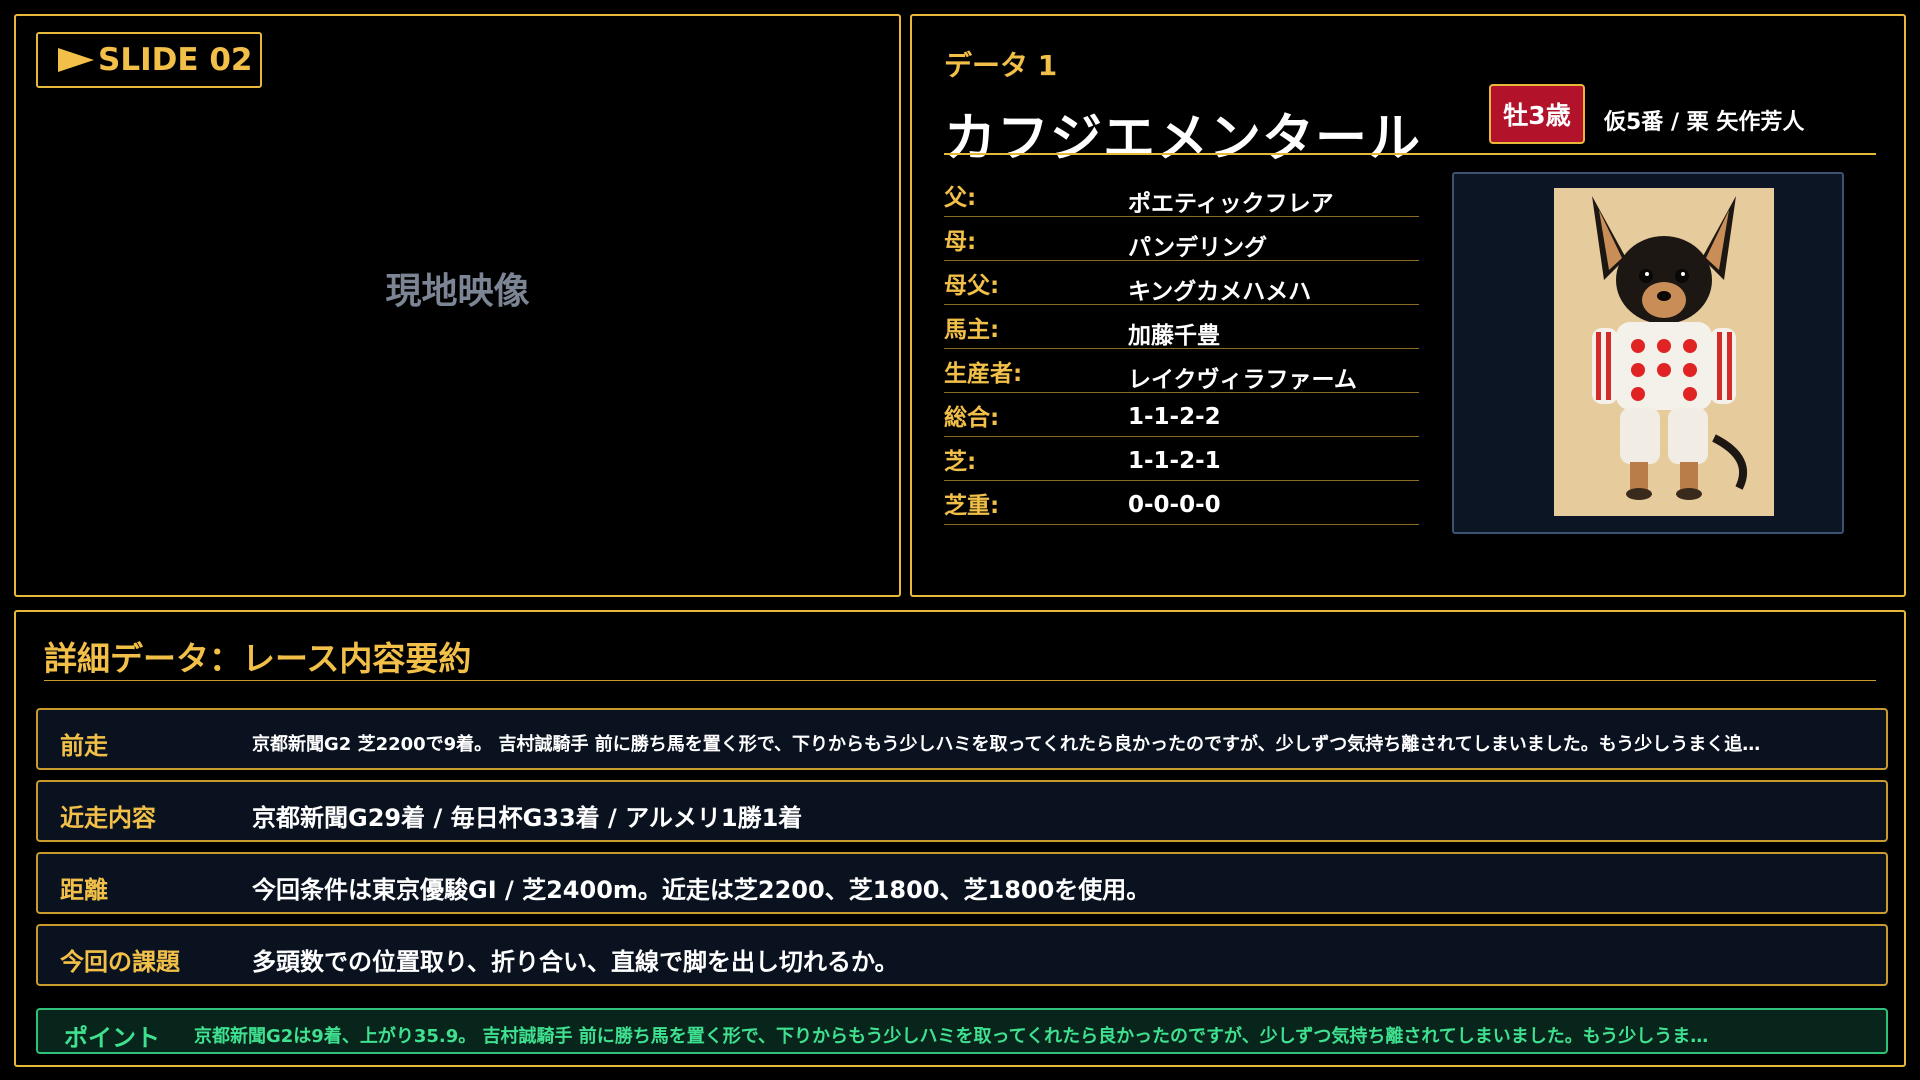 This screenshot has height=1080, width=1920. Describe the element at coordinates (76, 60) in the screenshot. I see `play-icon` at that location.